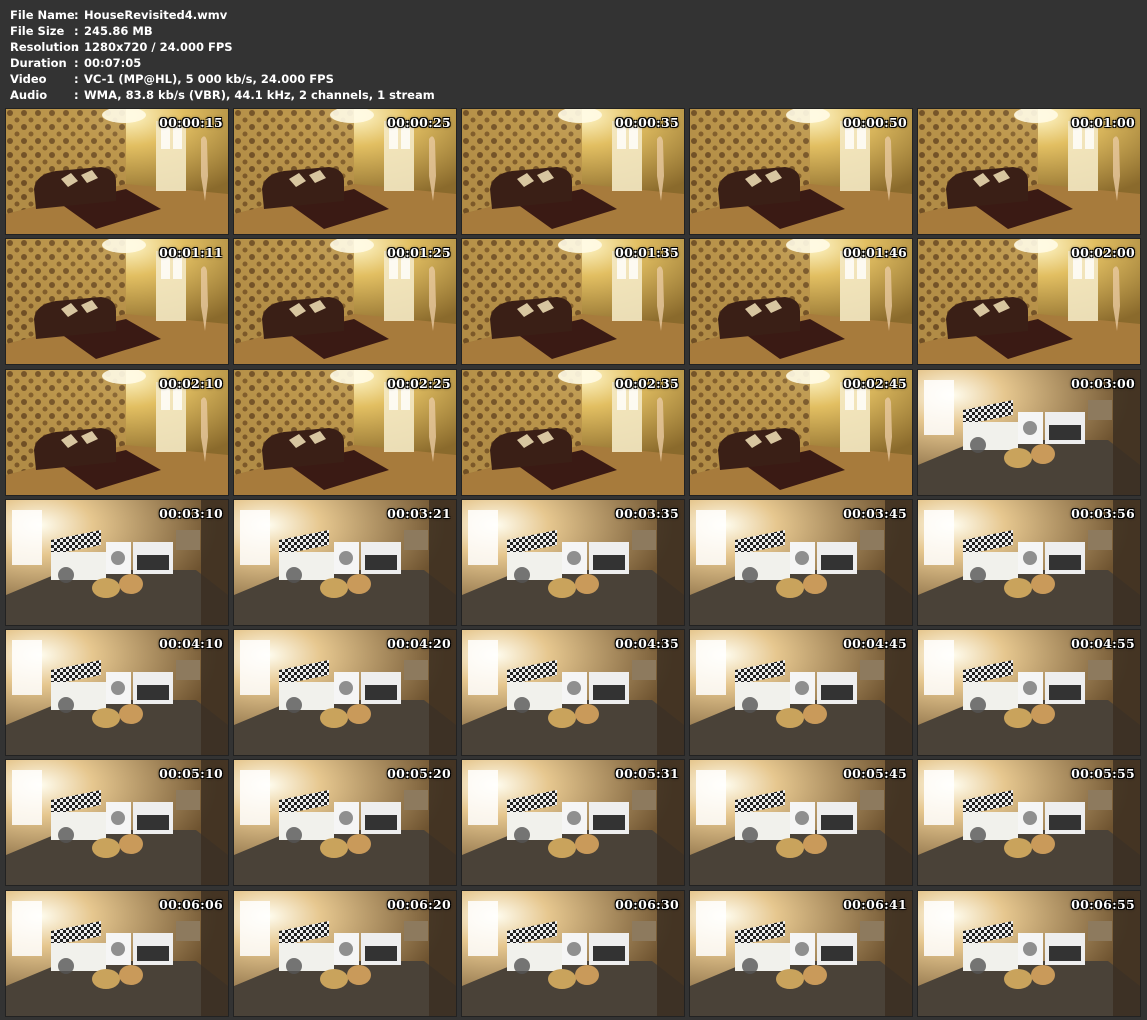  What do you see at coordinates (117, 432) in the screenshot?
I see `thumbnail-frame: 00:02:10` at bounding box center [117, 432].